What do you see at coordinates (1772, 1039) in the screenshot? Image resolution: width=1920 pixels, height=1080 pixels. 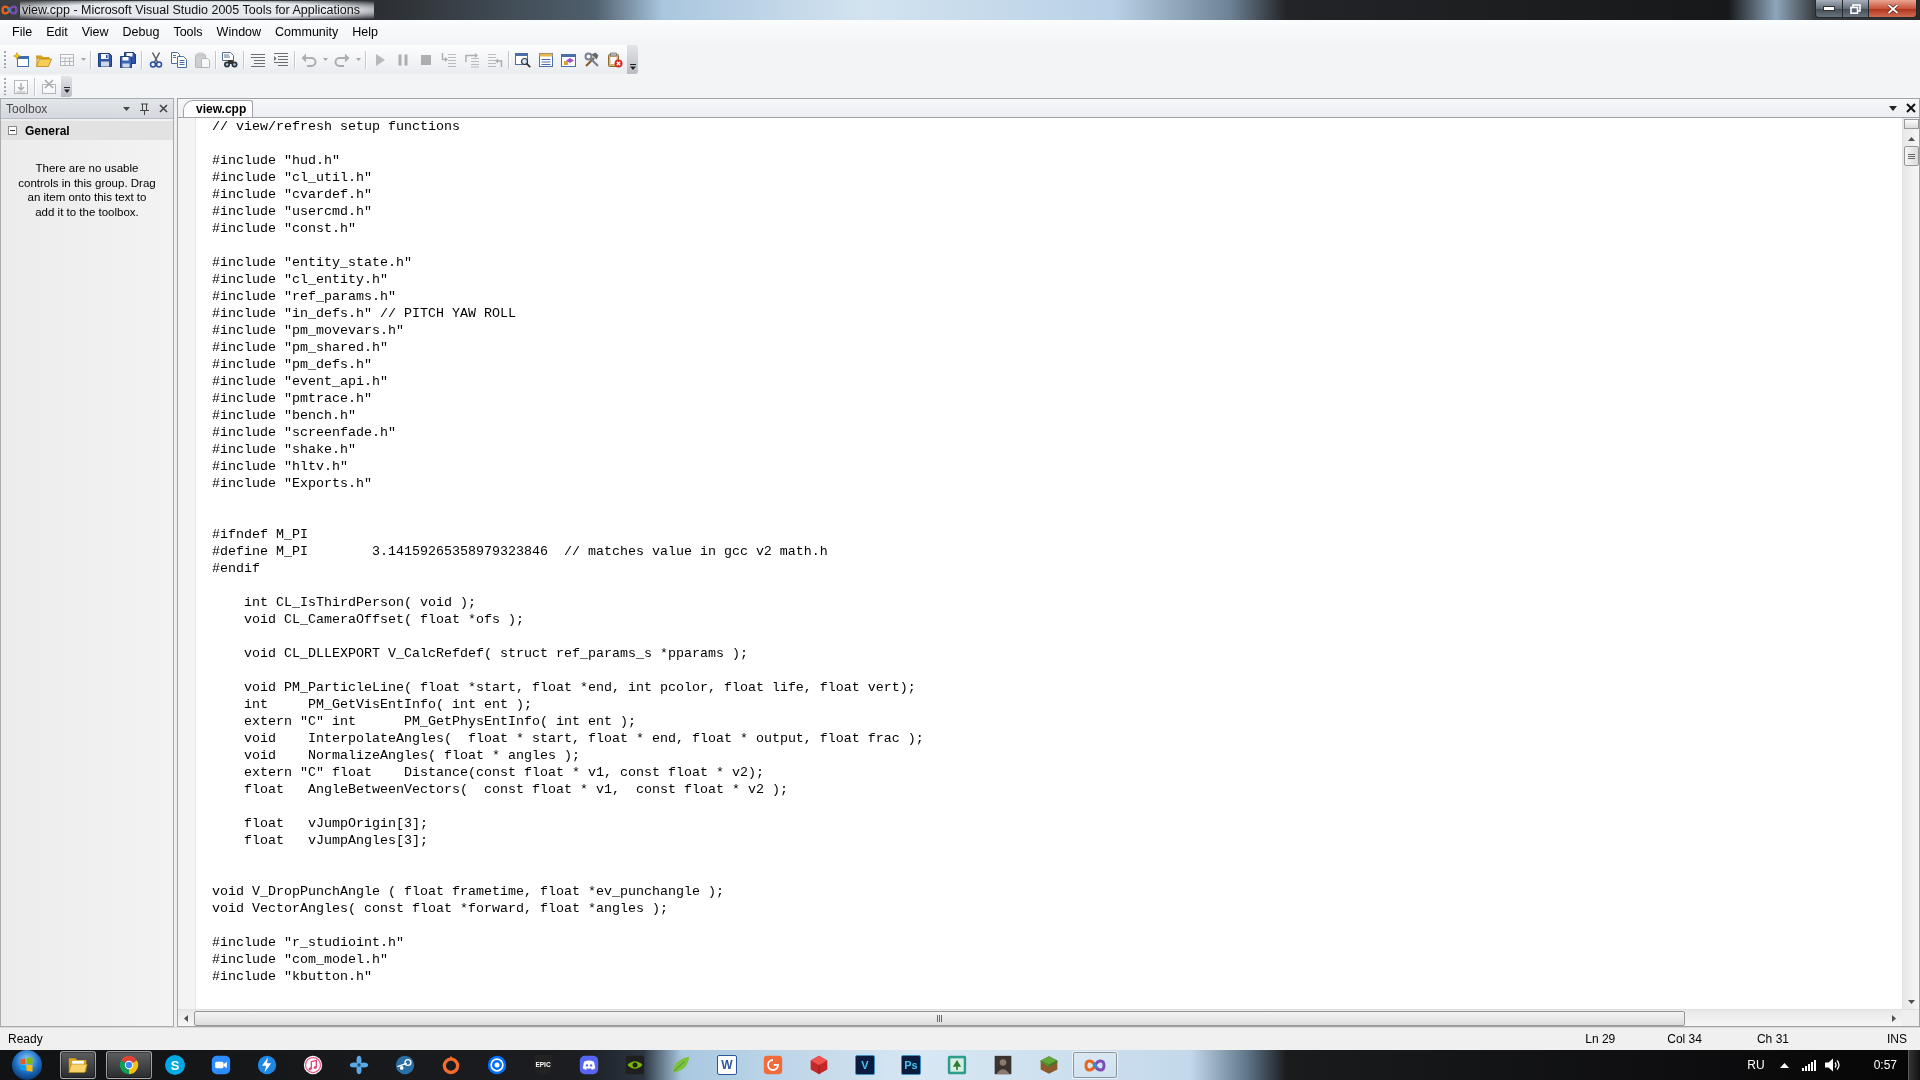 I see `character-indicator: Ch 31` at bounding box center [1772, 1039].